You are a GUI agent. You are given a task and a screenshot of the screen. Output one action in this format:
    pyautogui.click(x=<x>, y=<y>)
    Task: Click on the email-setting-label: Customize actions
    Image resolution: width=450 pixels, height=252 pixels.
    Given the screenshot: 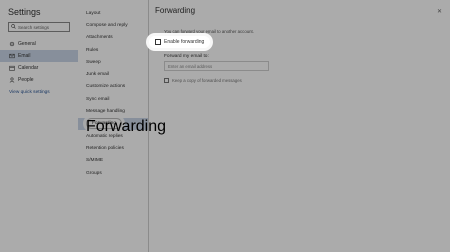 What is the action you would take?
    pyautogui.click(x=106, y=87)
    